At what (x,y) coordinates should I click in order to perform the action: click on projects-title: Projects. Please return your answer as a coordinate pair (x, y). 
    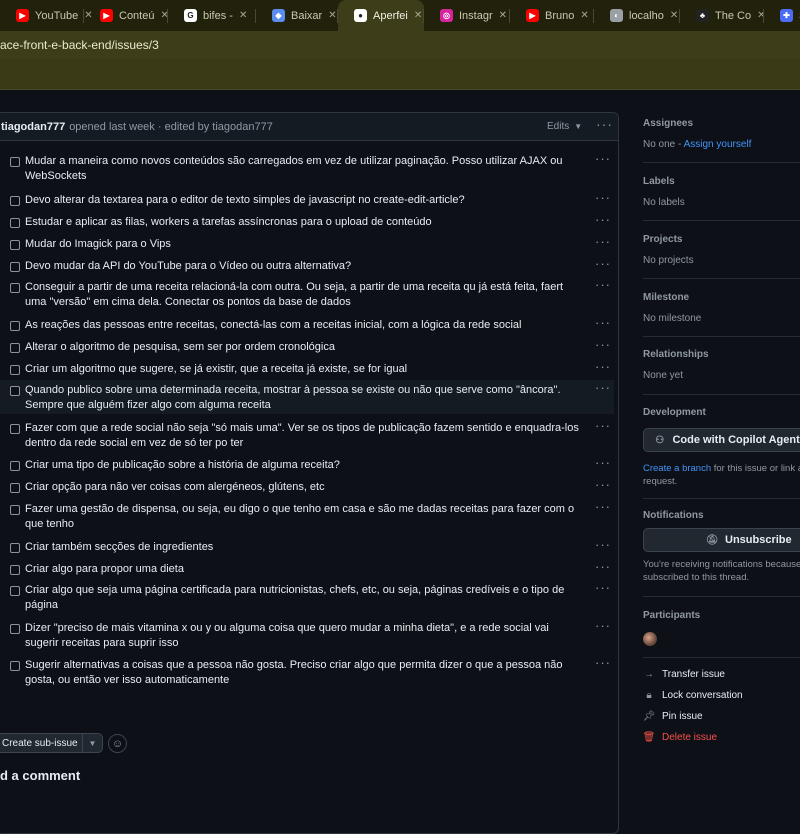
    Looking at the image, I should click on (662, 239).